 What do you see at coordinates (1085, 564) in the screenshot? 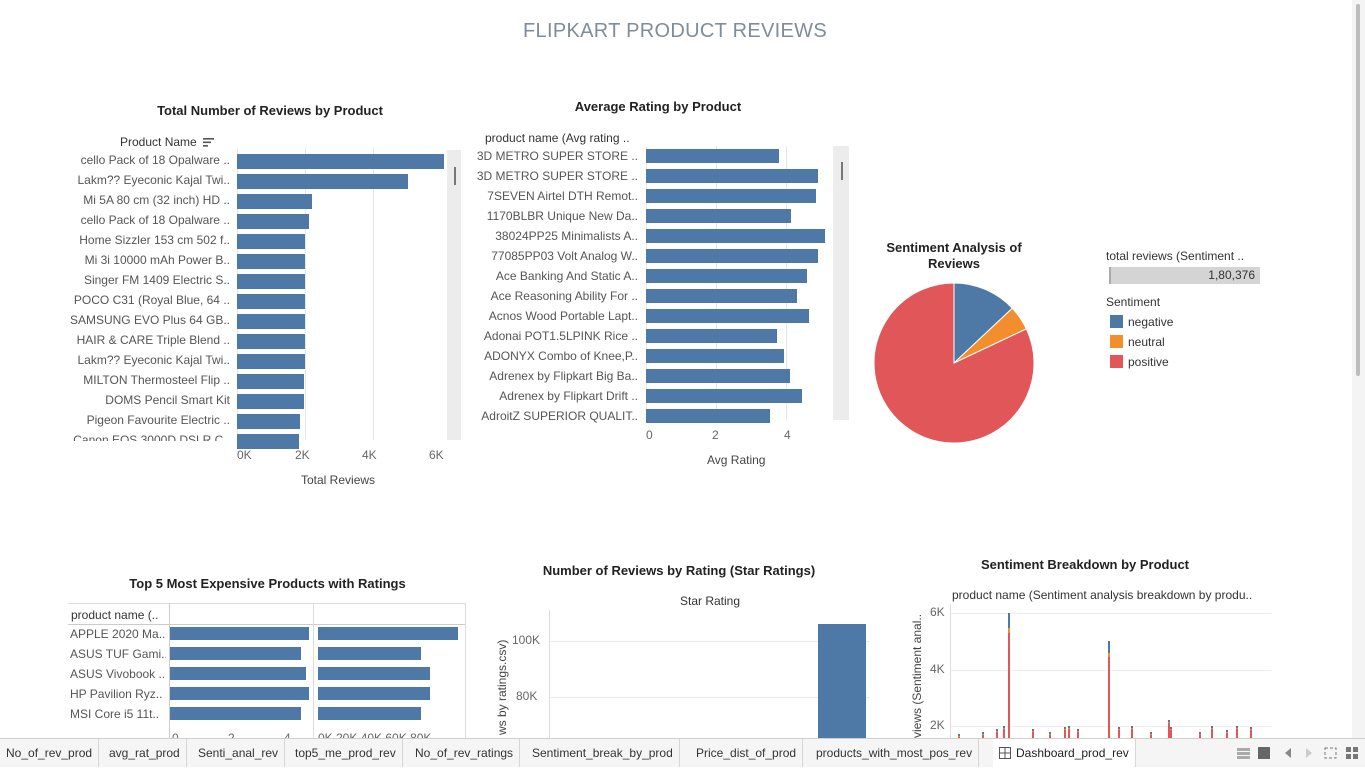
I see `ws6-title: Sentiment Breakdown by Product` at bounding box center [1085, 564].